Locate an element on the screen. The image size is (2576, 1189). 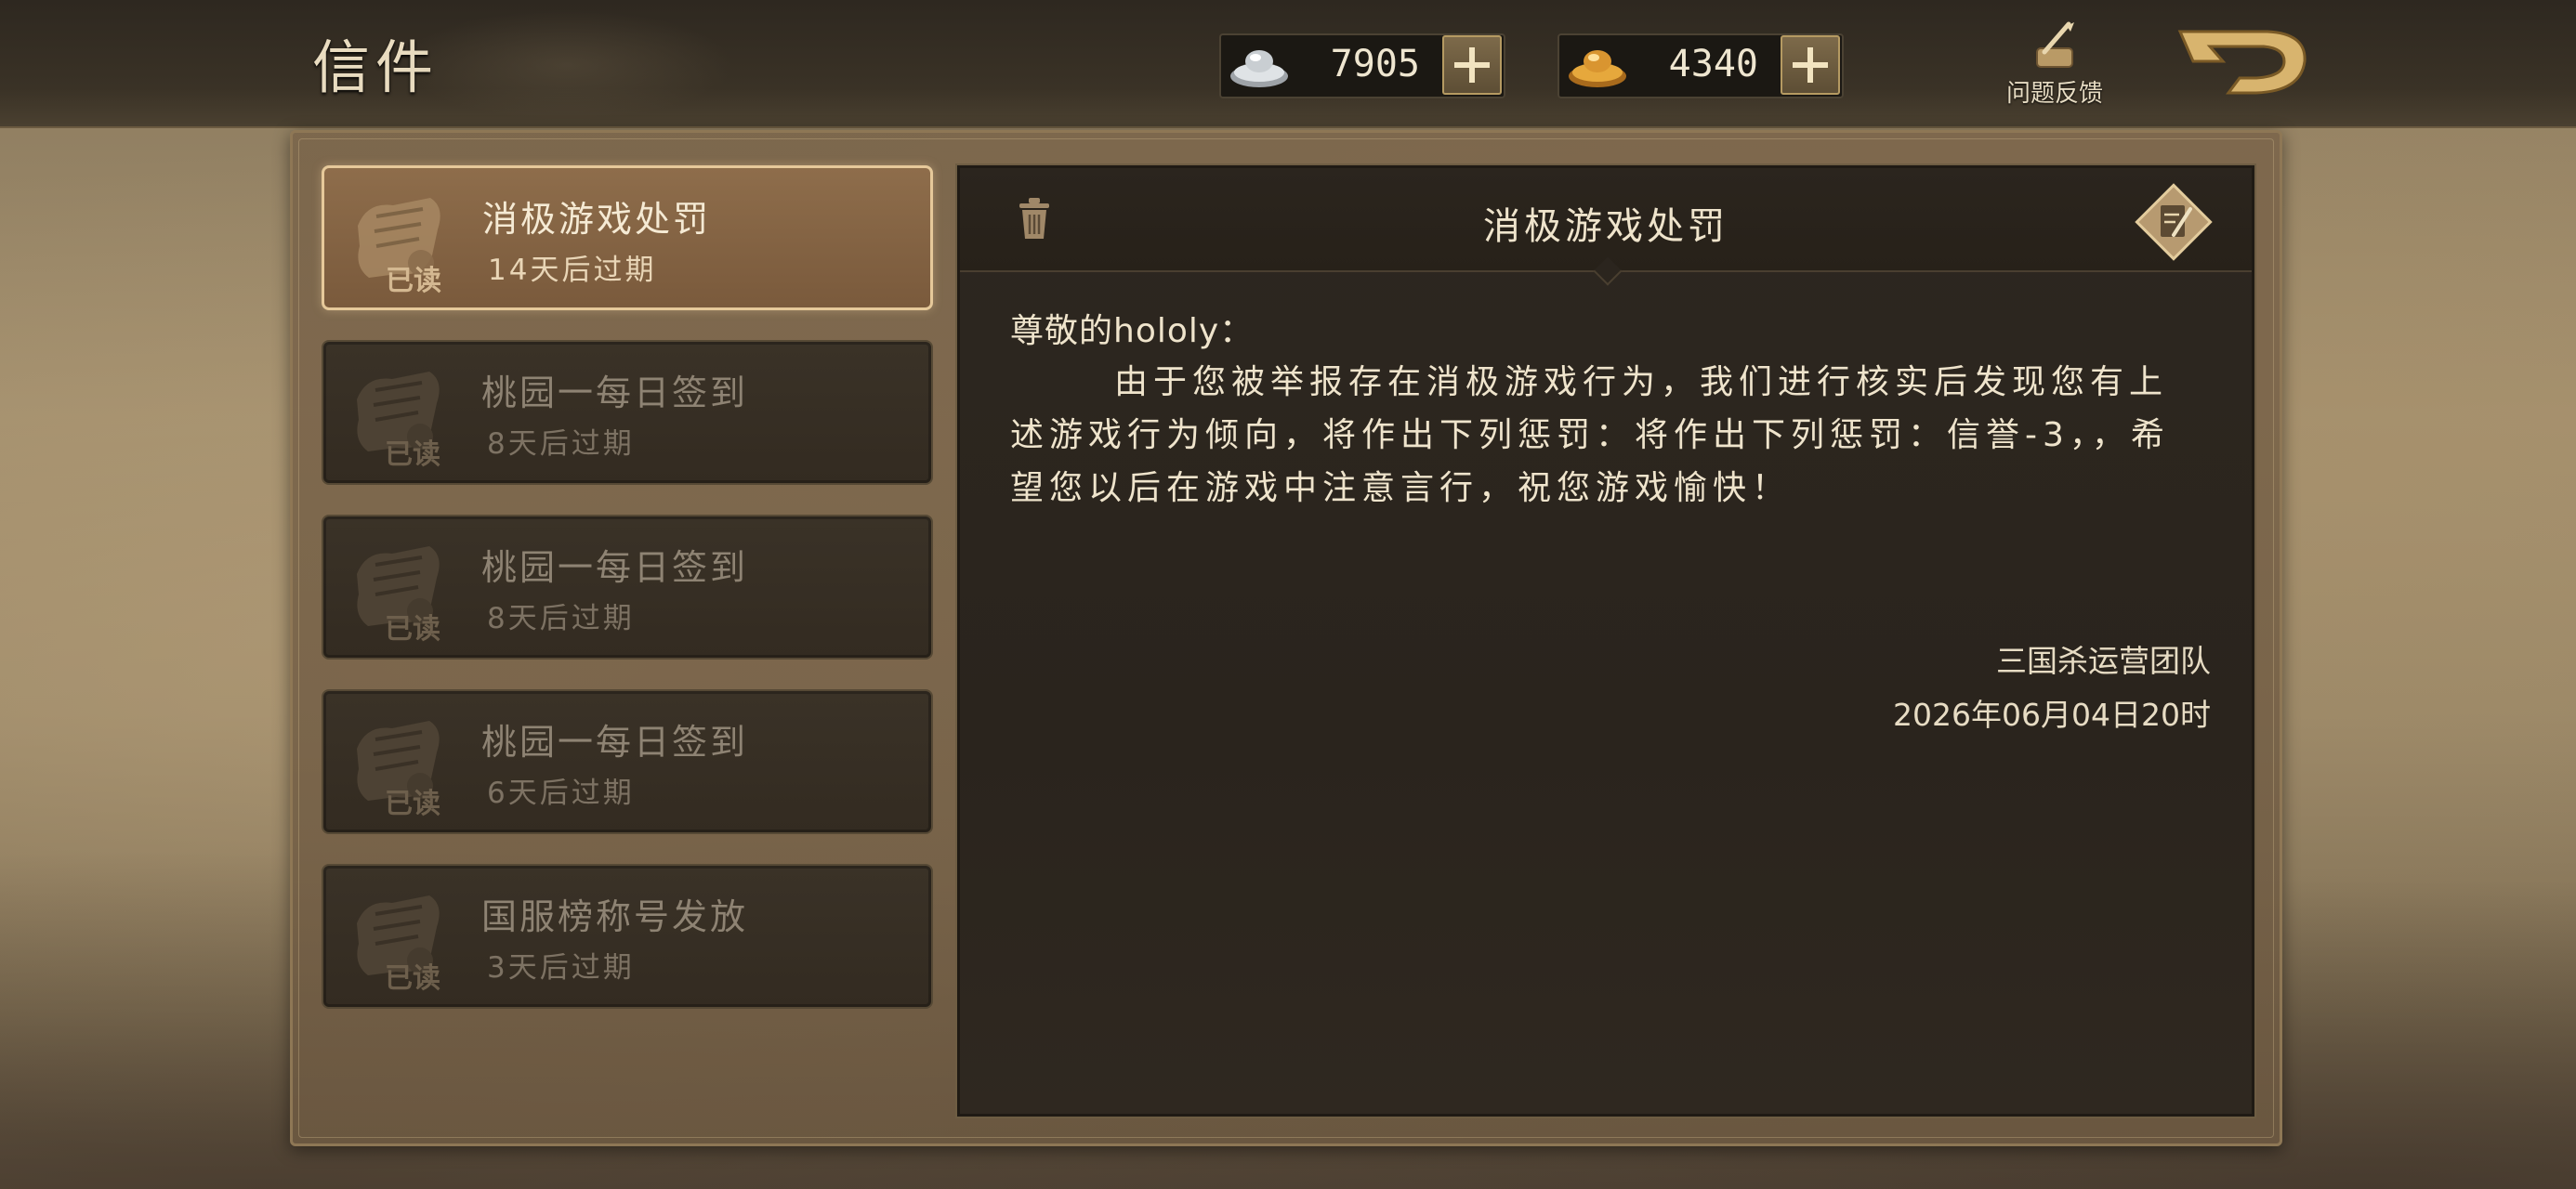
add-silver-button is located at coordinates (1472, 65).